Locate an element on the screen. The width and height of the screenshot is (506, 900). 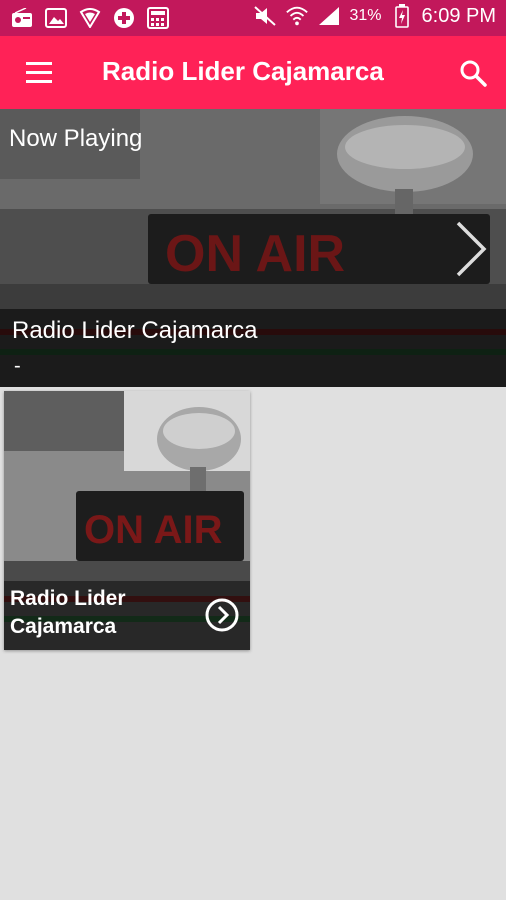
radio-icon is located at coordinates (22, 18).